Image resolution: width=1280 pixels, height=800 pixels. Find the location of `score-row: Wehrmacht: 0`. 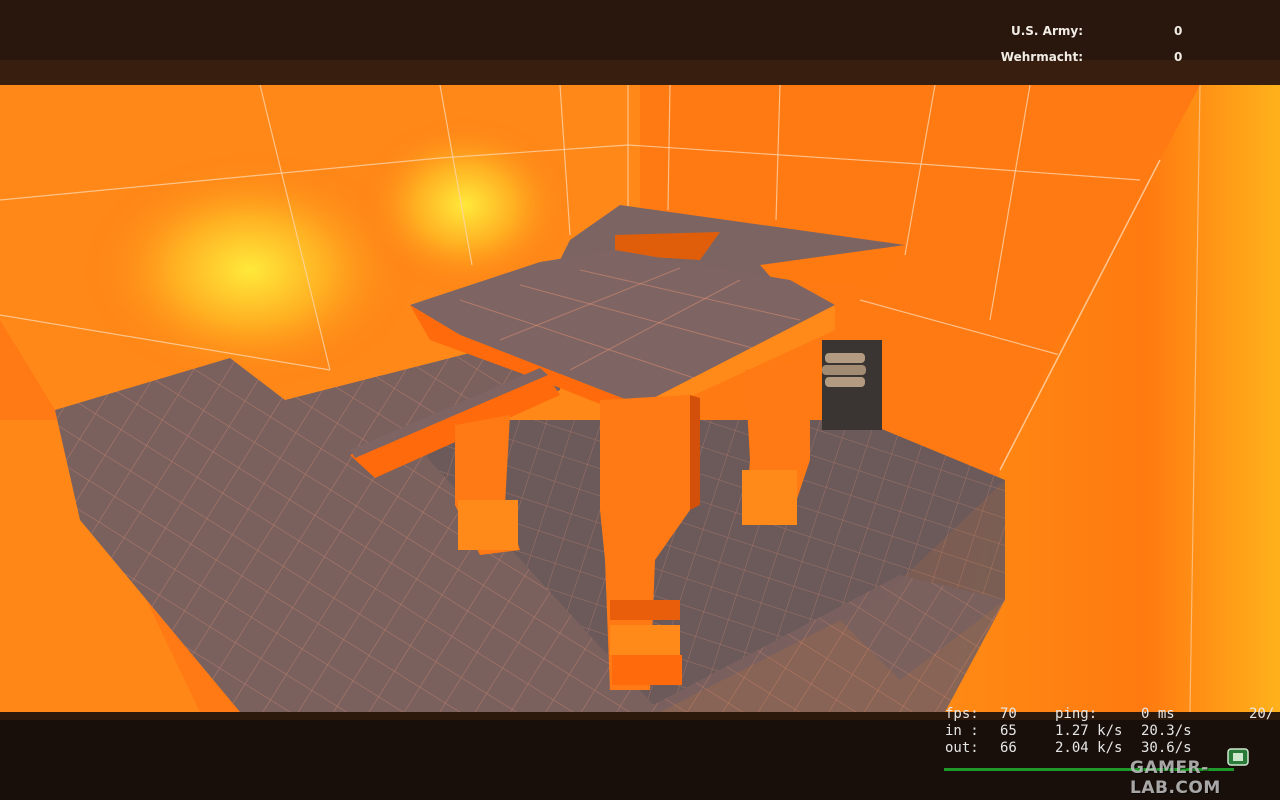

score-row: Wehrmacht: 0 is located at coordinates (1130, 63).